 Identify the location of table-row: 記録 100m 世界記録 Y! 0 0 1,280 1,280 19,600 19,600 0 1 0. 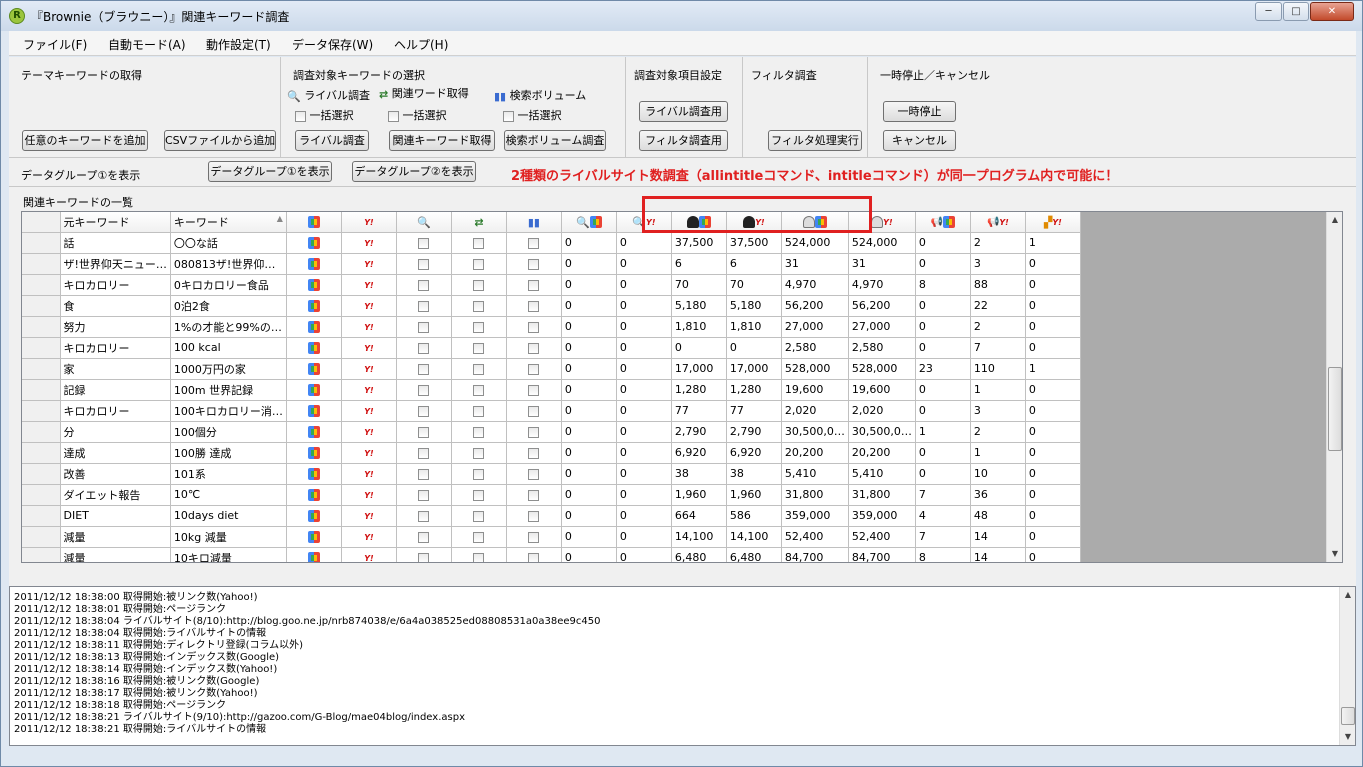
(551, 390).